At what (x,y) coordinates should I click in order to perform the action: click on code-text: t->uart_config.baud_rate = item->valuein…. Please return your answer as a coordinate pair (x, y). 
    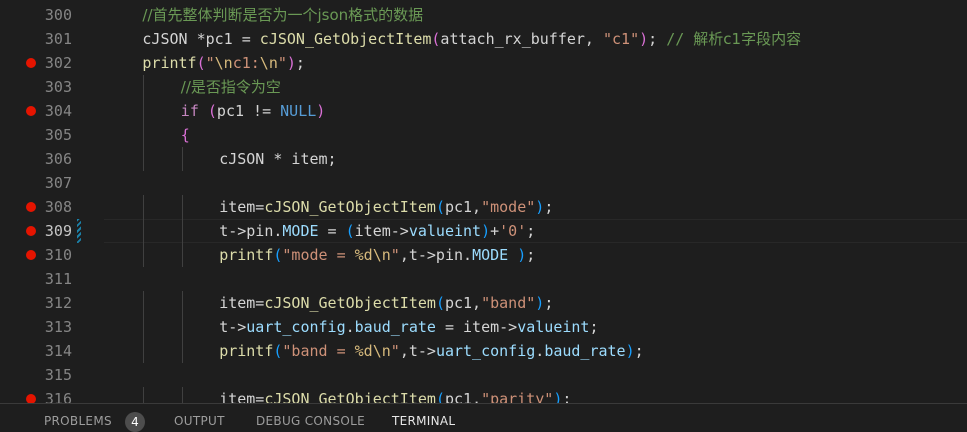
    Looking at the image, I should click on (408, 327).